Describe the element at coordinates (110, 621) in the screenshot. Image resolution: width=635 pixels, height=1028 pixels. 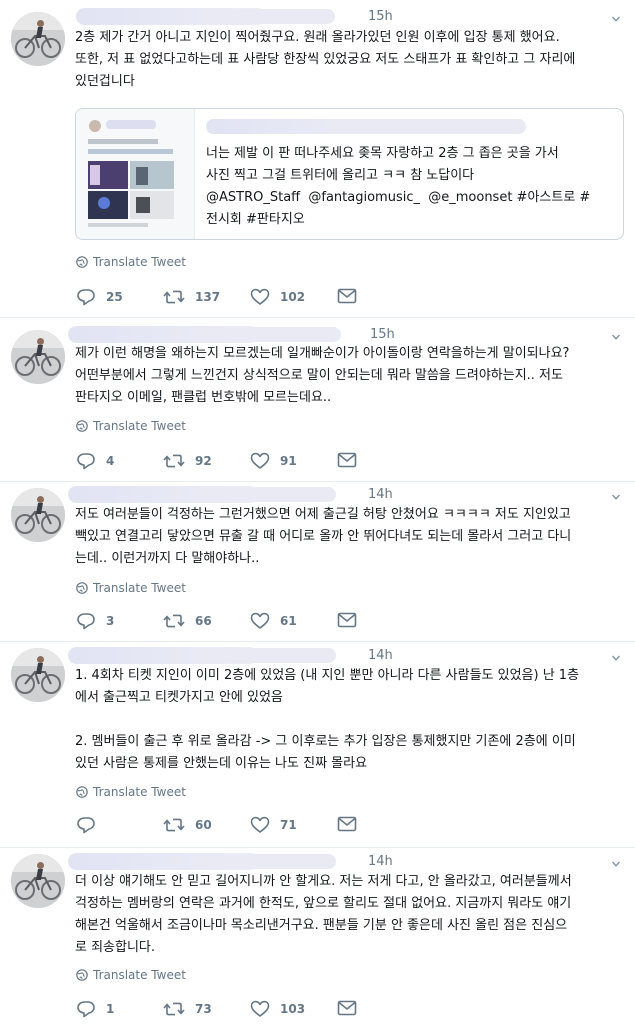
I see `reply-count: 3` at that location.